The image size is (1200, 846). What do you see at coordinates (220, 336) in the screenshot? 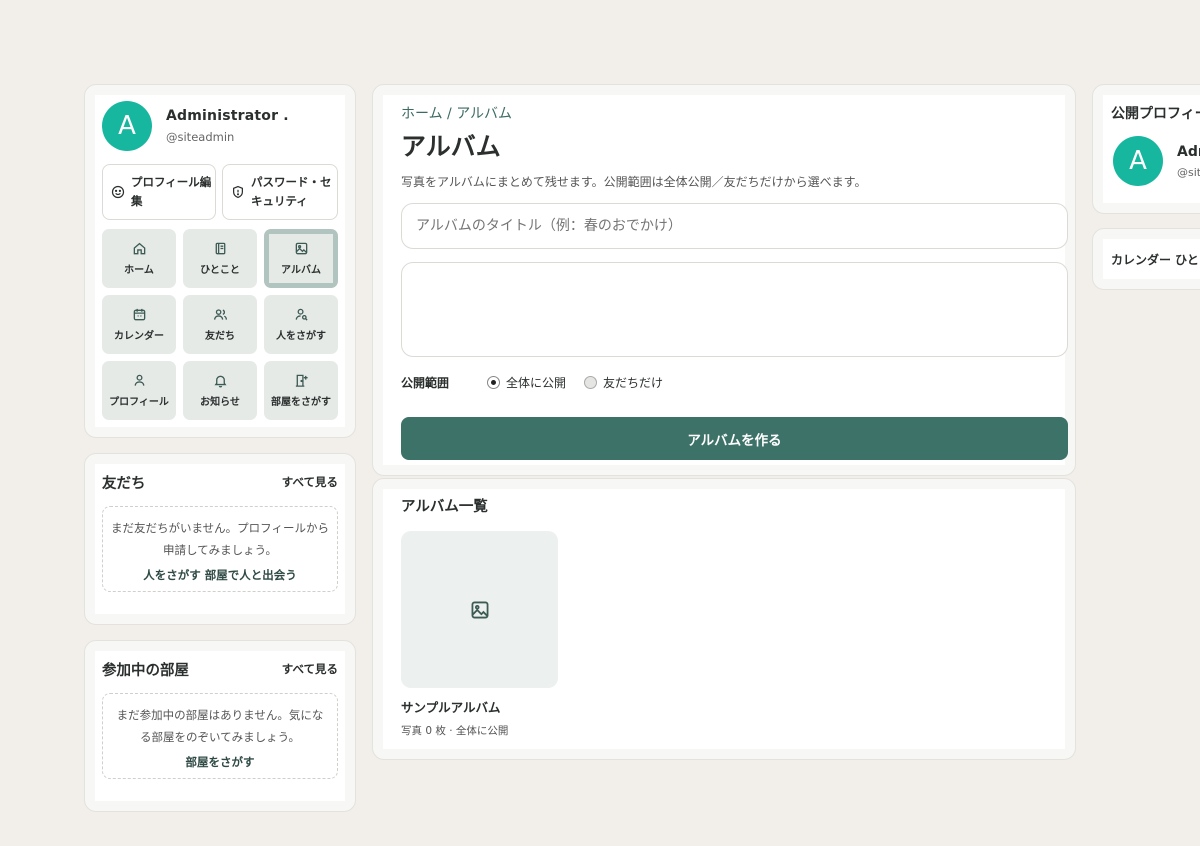
I see `nav-tile-label: 友だち` at bounding box center [220, 336].